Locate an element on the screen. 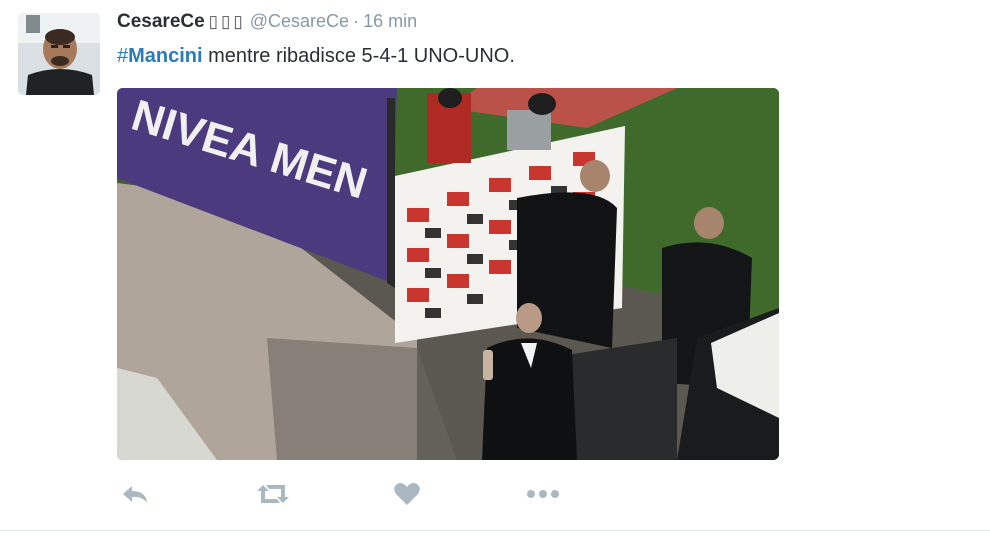  hashtag-text: Mancini is located at coordinates (165, 56).